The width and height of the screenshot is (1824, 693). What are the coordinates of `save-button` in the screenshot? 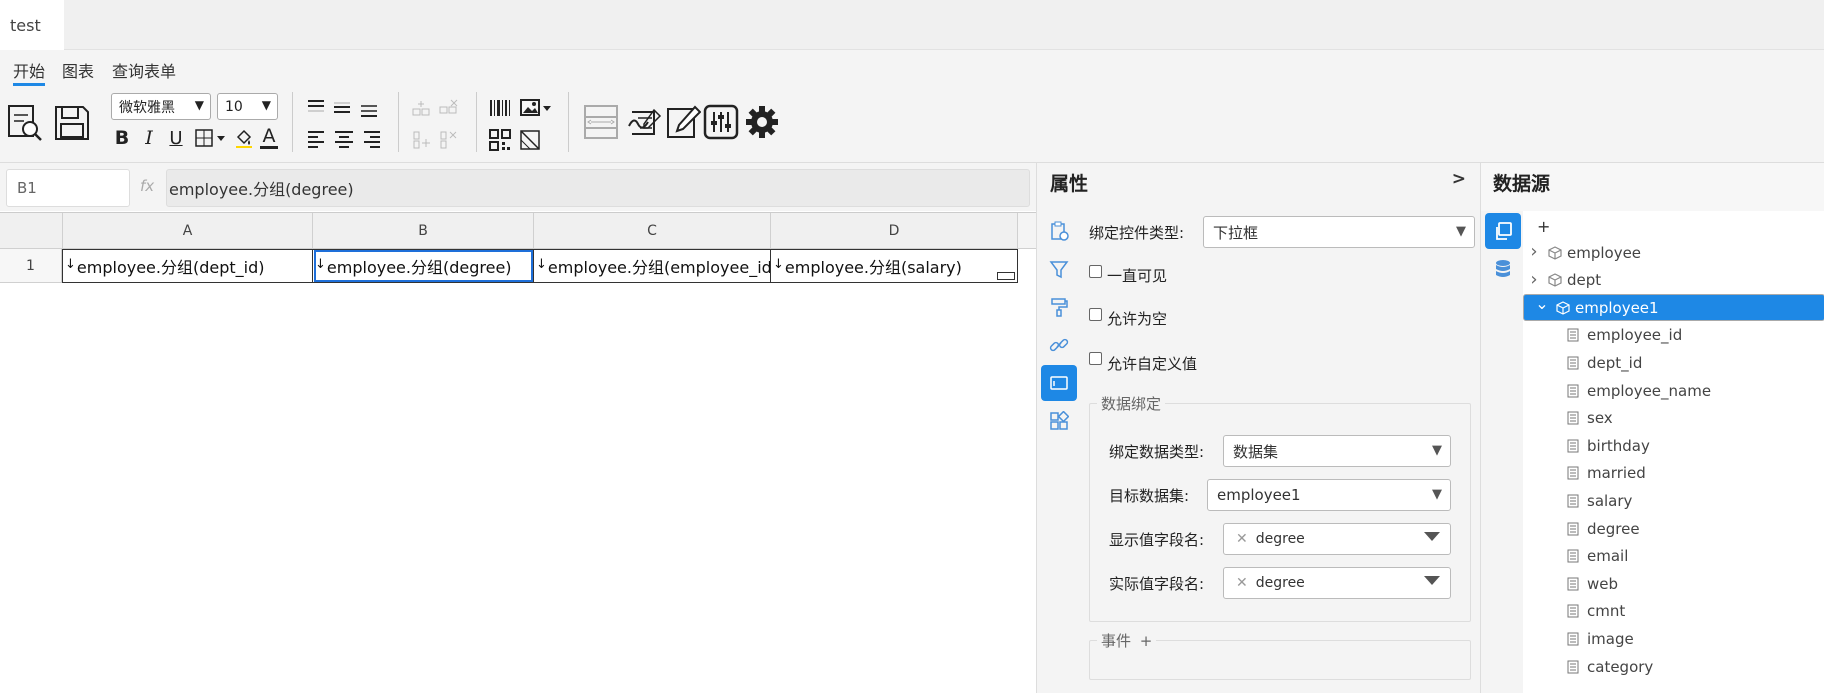 It's located at (72, 123).